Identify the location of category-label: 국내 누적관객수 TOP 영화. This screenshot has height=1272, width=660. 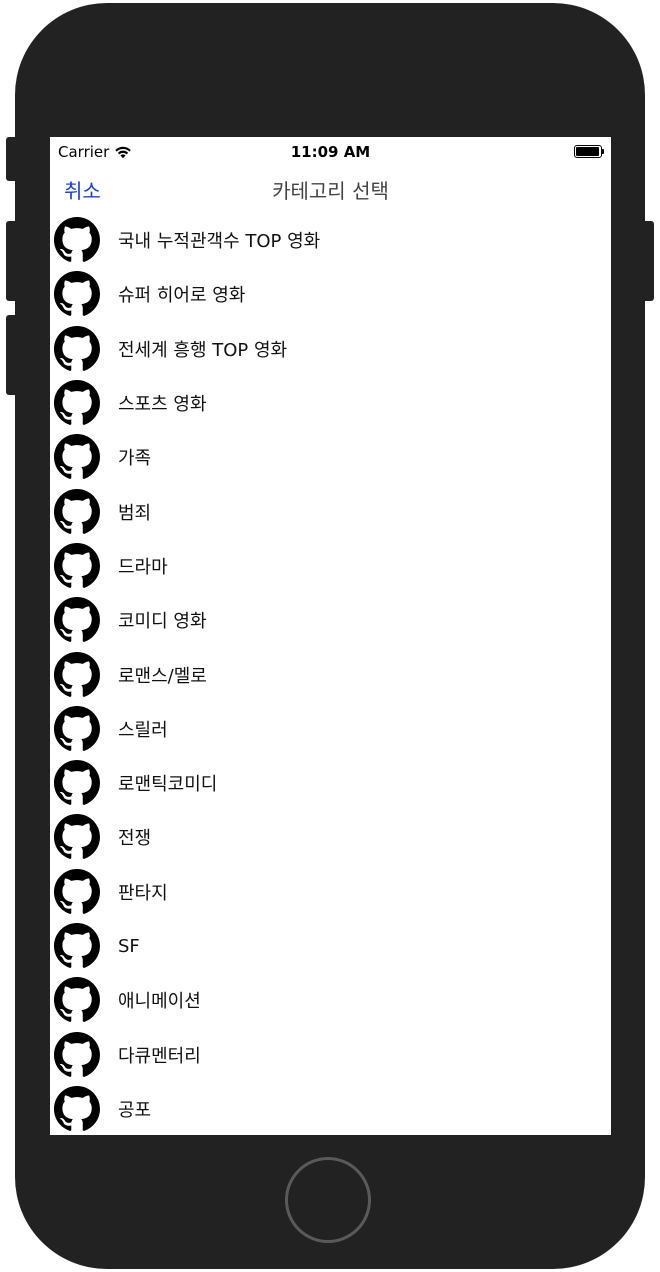
(219, 242).